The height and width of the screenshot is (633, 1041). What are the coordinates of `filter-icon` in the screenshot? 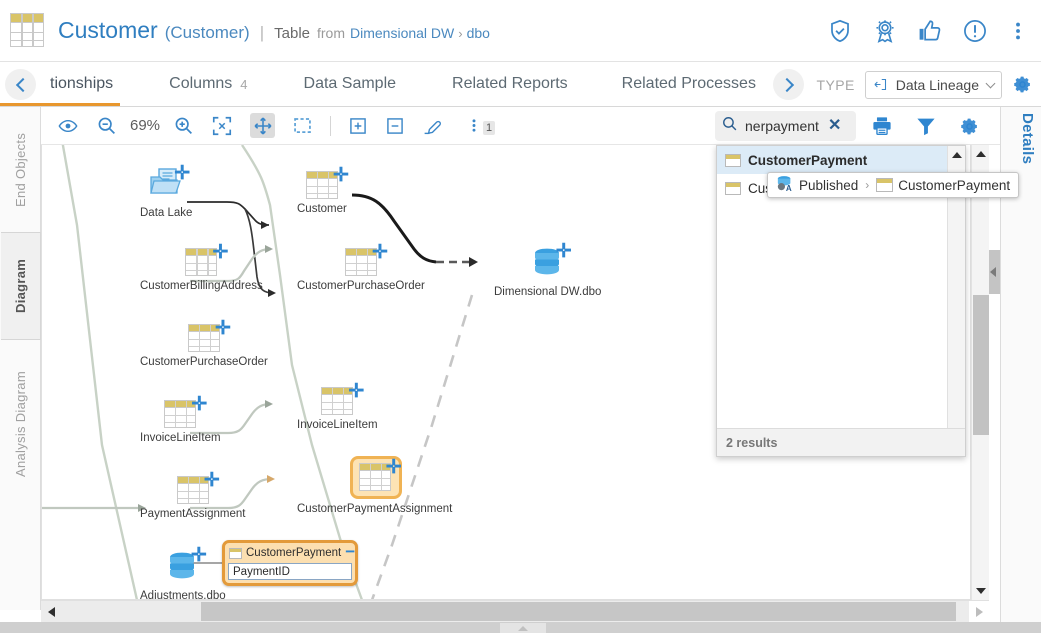 It's located at (926, 126).